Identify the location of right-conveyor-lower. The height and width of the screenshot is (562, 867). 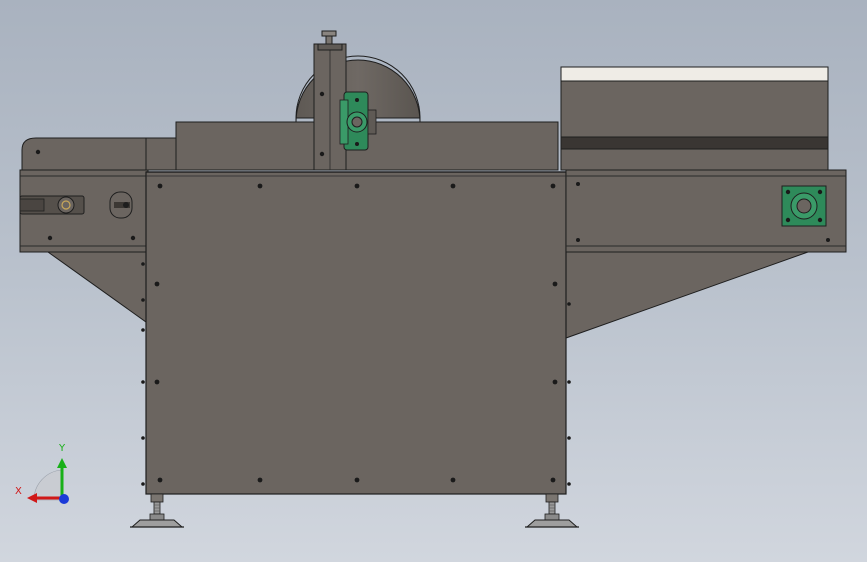
(694, 159).